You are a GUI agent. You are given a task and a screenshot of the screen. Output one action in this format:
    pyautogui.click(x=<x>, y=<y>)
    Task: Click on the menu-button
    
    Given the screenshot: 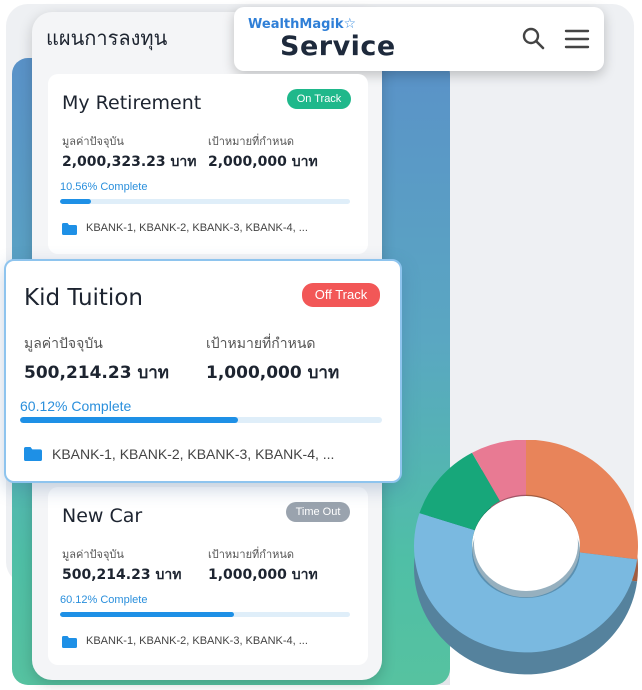 What is the action you would take?
    pyautogui.click(x=577, y=39)
    